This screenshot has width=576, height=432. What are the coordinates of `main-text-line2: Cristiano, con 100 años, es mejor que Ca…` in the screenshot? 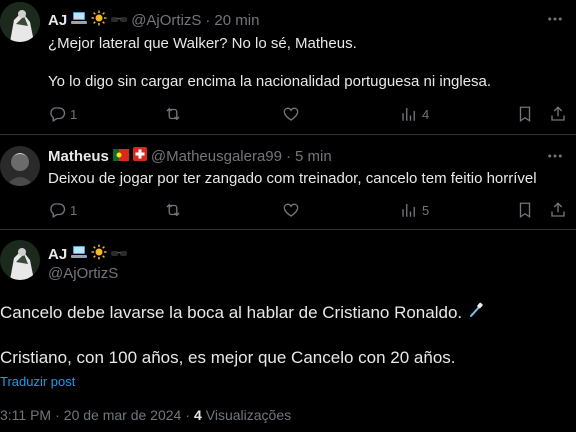 It's located at (228, 357).